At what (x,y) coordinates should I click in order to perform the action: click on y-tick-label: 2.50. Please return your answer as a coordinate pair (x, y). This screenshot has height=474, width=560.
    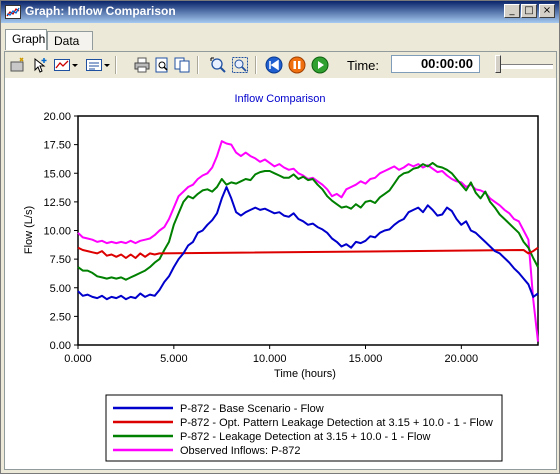
    Looking at the image, I should click on (60, 317).